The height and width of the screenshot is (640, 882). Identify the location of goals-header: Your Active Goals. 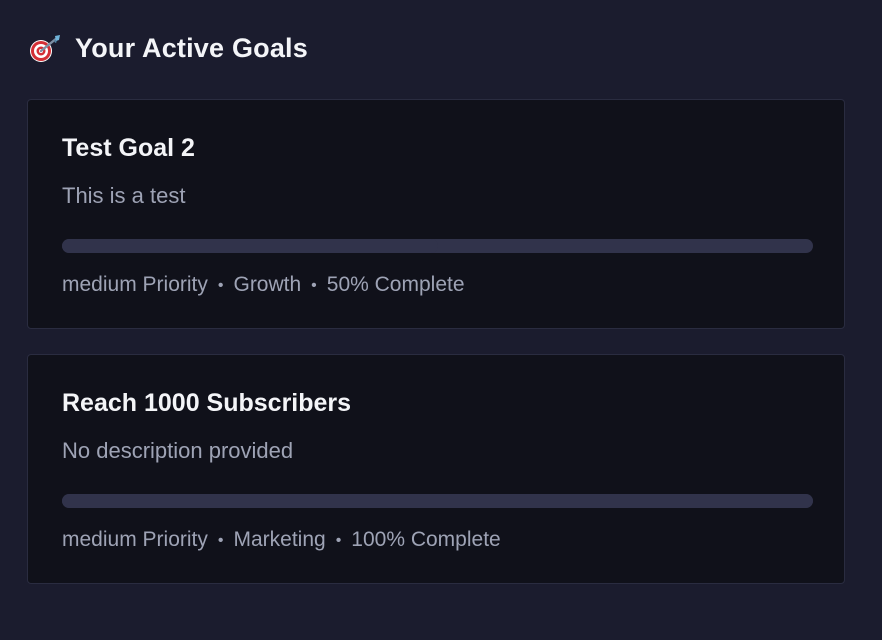
(168, 48).